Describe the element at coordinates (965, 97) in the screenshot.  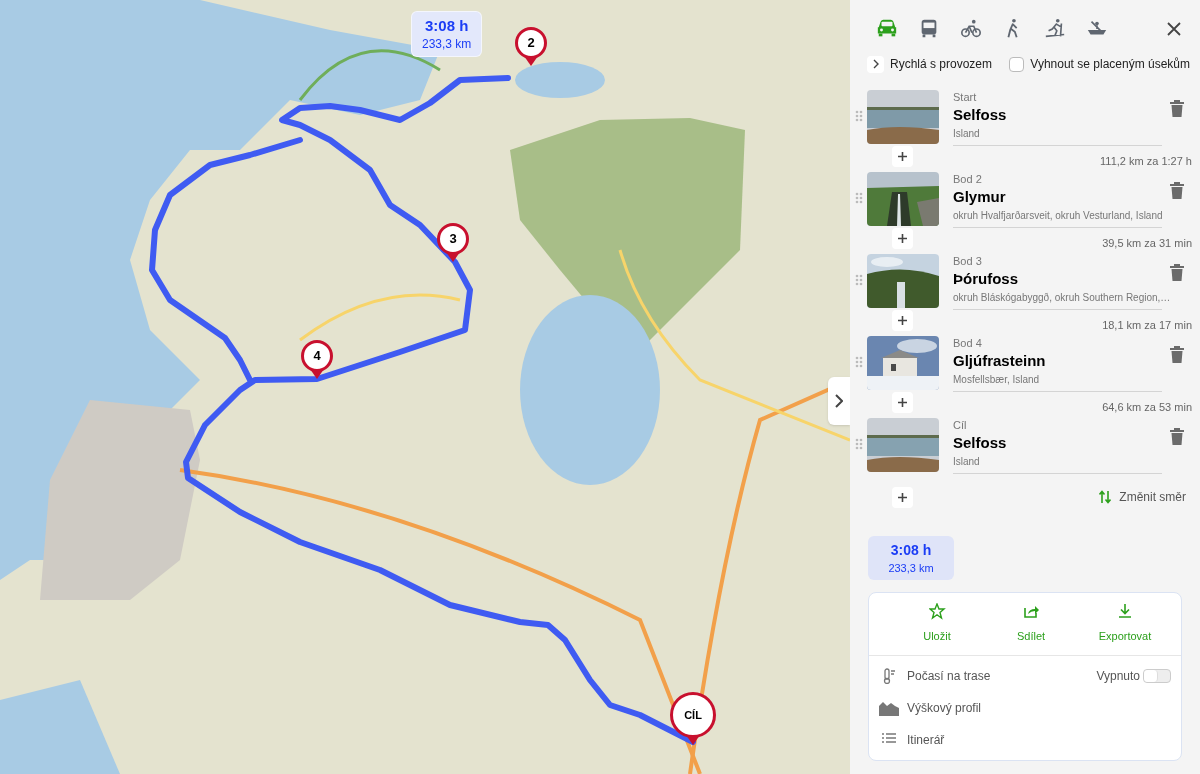
I see `waypoint-label: Start` at that location.